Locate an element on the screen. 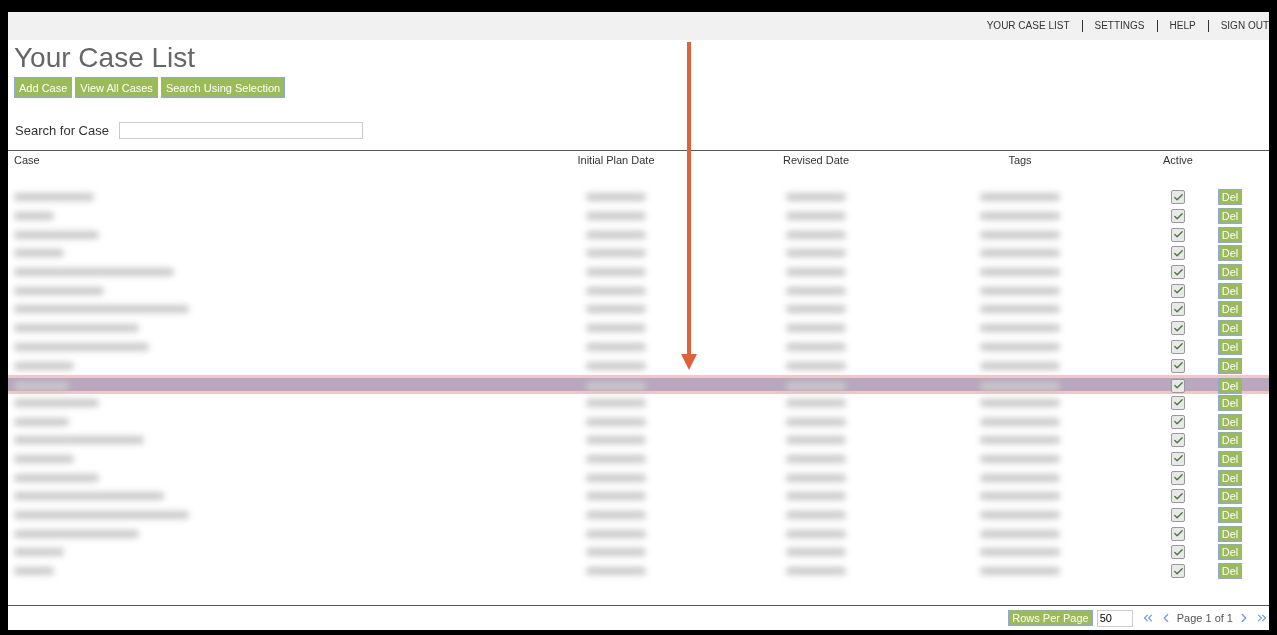 The width and height of the screenshot is (1277, 635). page-indicator: Page 1 of 1 is located at coordinates (1204, 618).